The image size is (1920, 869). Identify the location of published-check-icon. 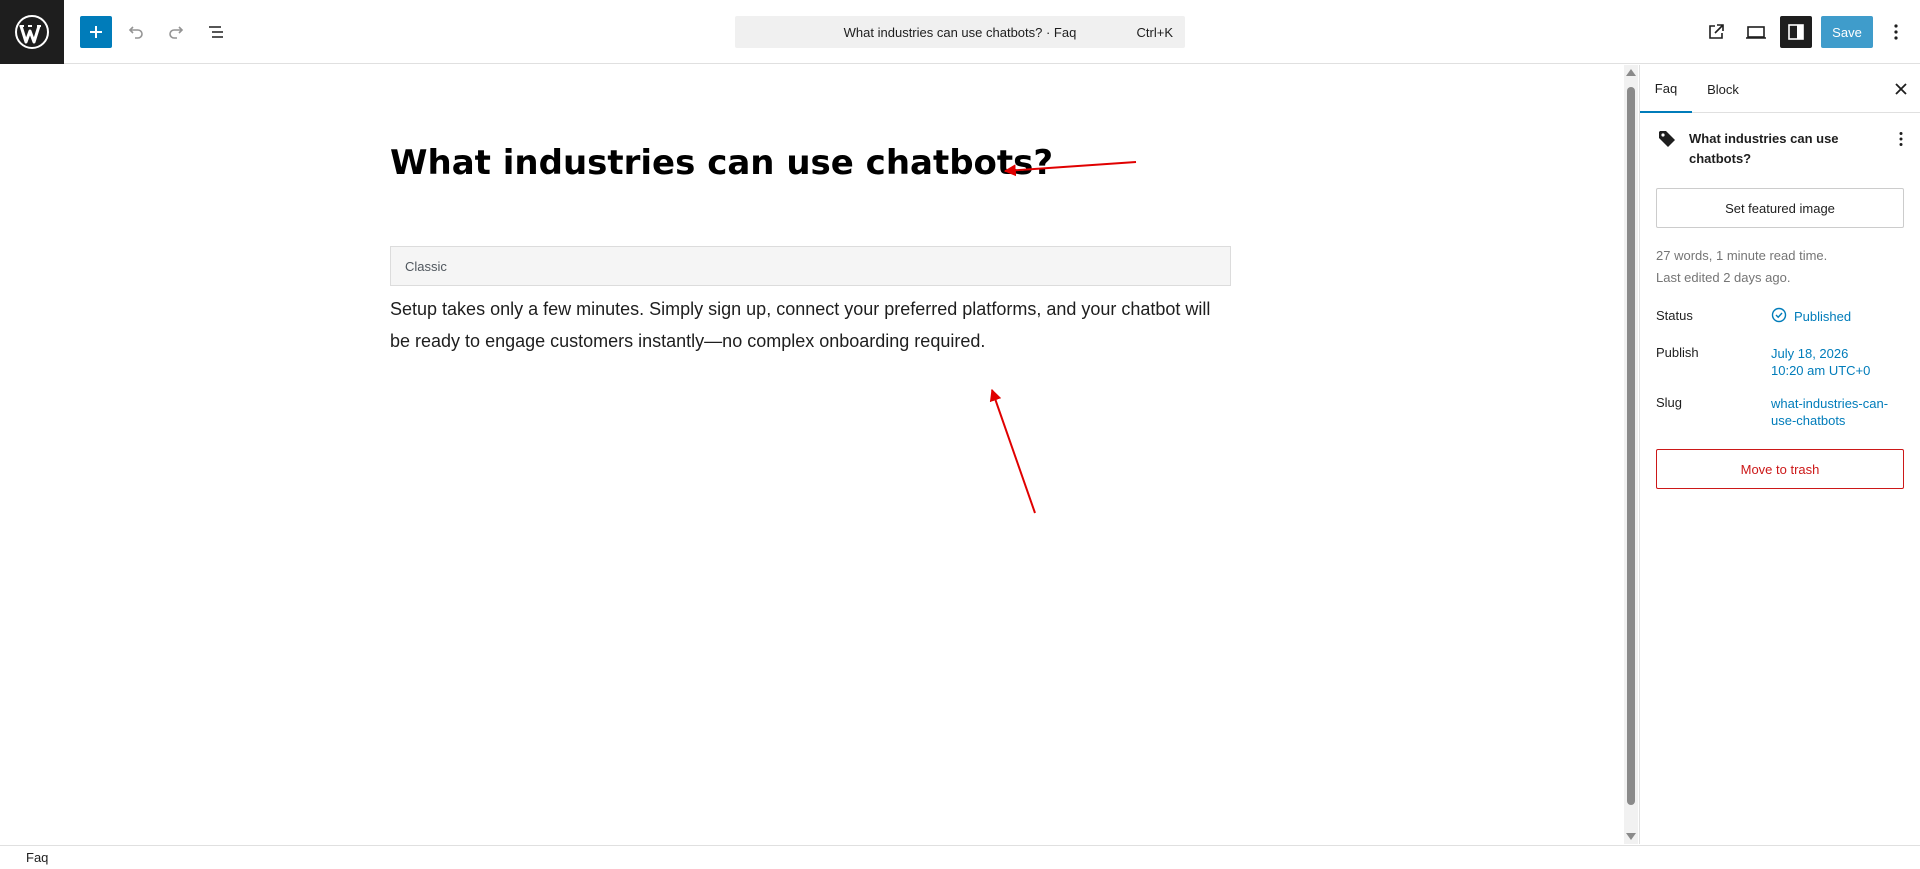
(1779, 315).